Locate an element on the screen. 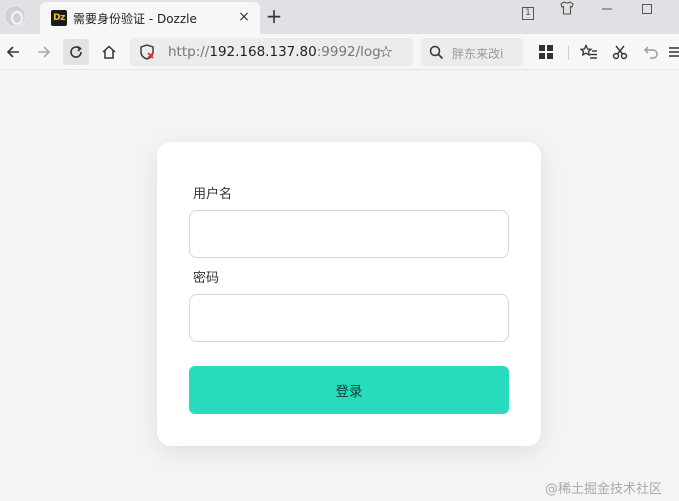  menu-icon is located at coordinates (673, 52).